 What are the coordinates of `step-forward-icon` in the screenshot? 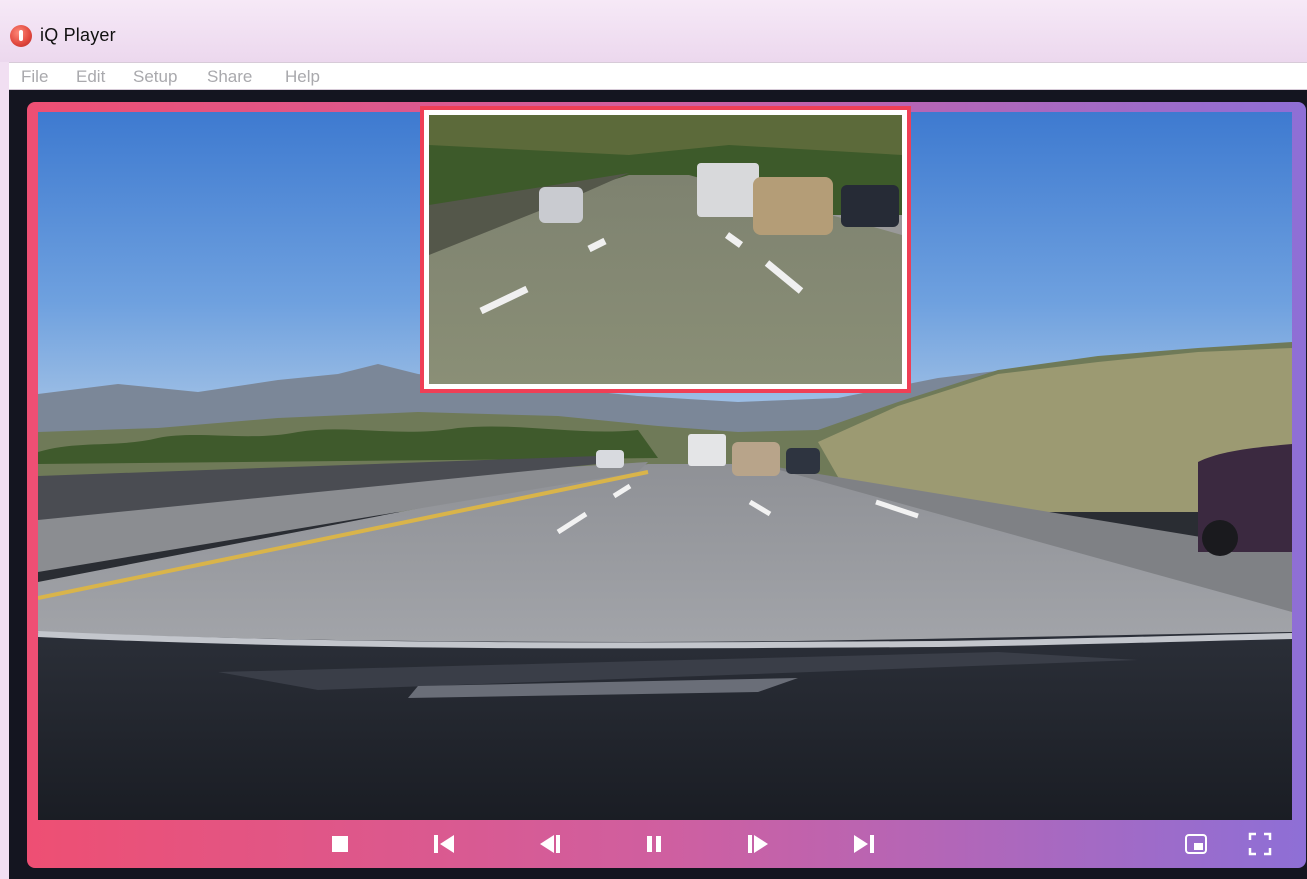 It's located at (758, 844).